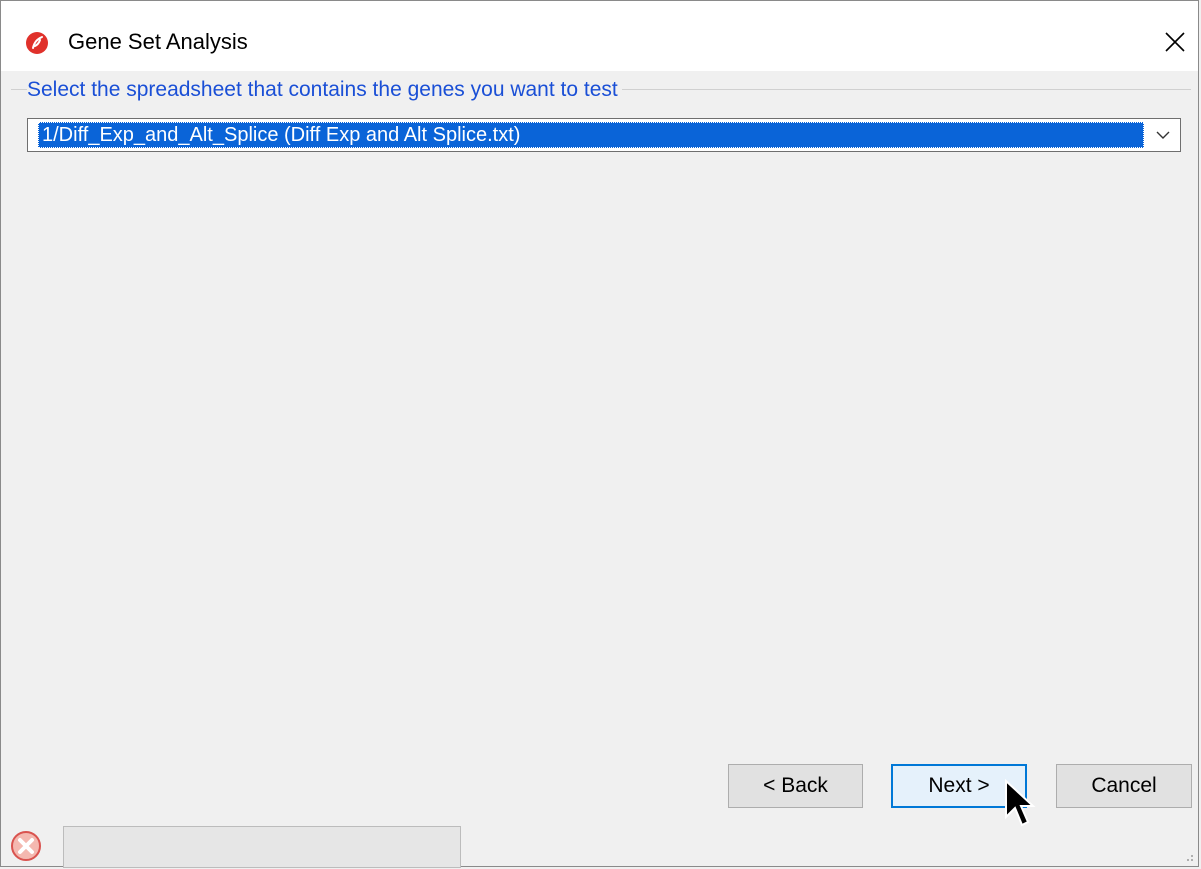  Describe the element at coordinates (262, 847) in the screenshot. I see `status-progress-bar` at that location.